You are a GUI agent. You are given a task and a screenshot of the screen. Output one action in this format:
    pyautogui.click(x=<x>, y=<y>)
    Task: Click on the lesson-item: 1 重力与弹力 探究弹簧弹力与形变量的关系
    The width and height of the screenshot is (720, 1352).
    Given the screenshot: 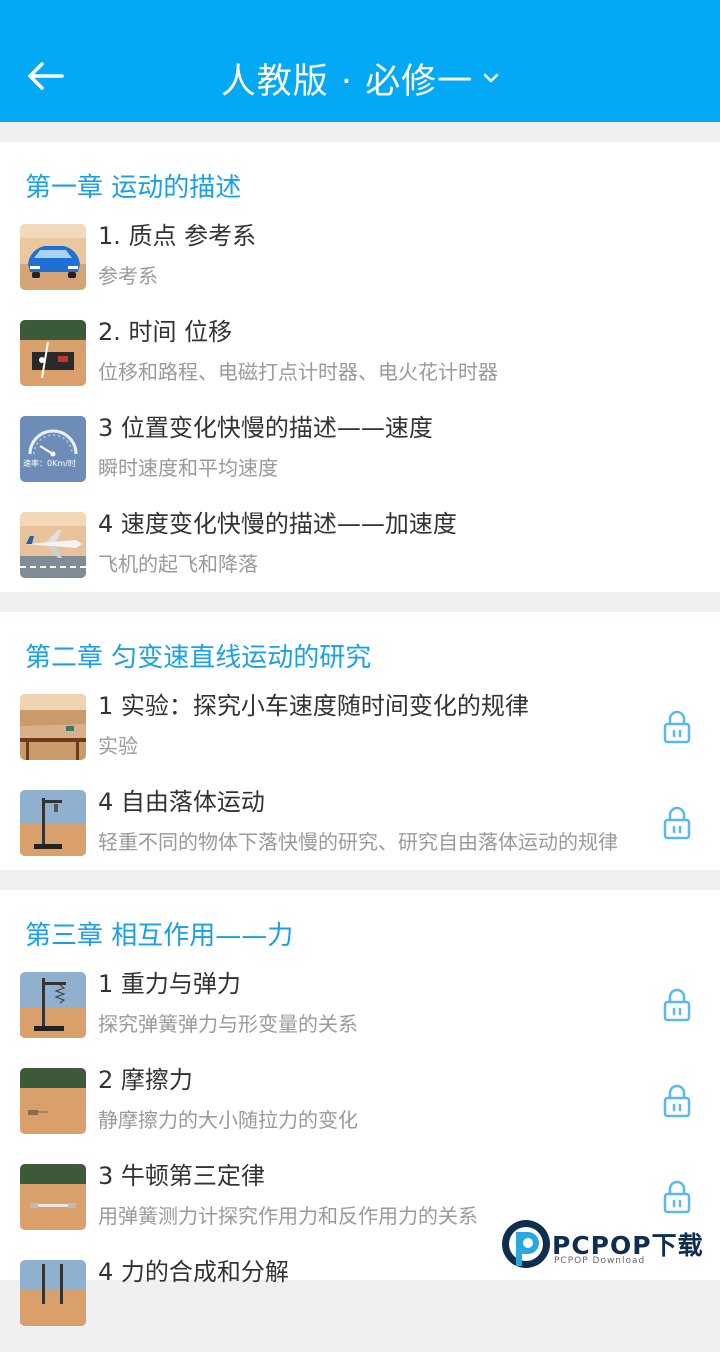 What is the action you would take?
    pyautogui.click(x=360, y=1017)
    